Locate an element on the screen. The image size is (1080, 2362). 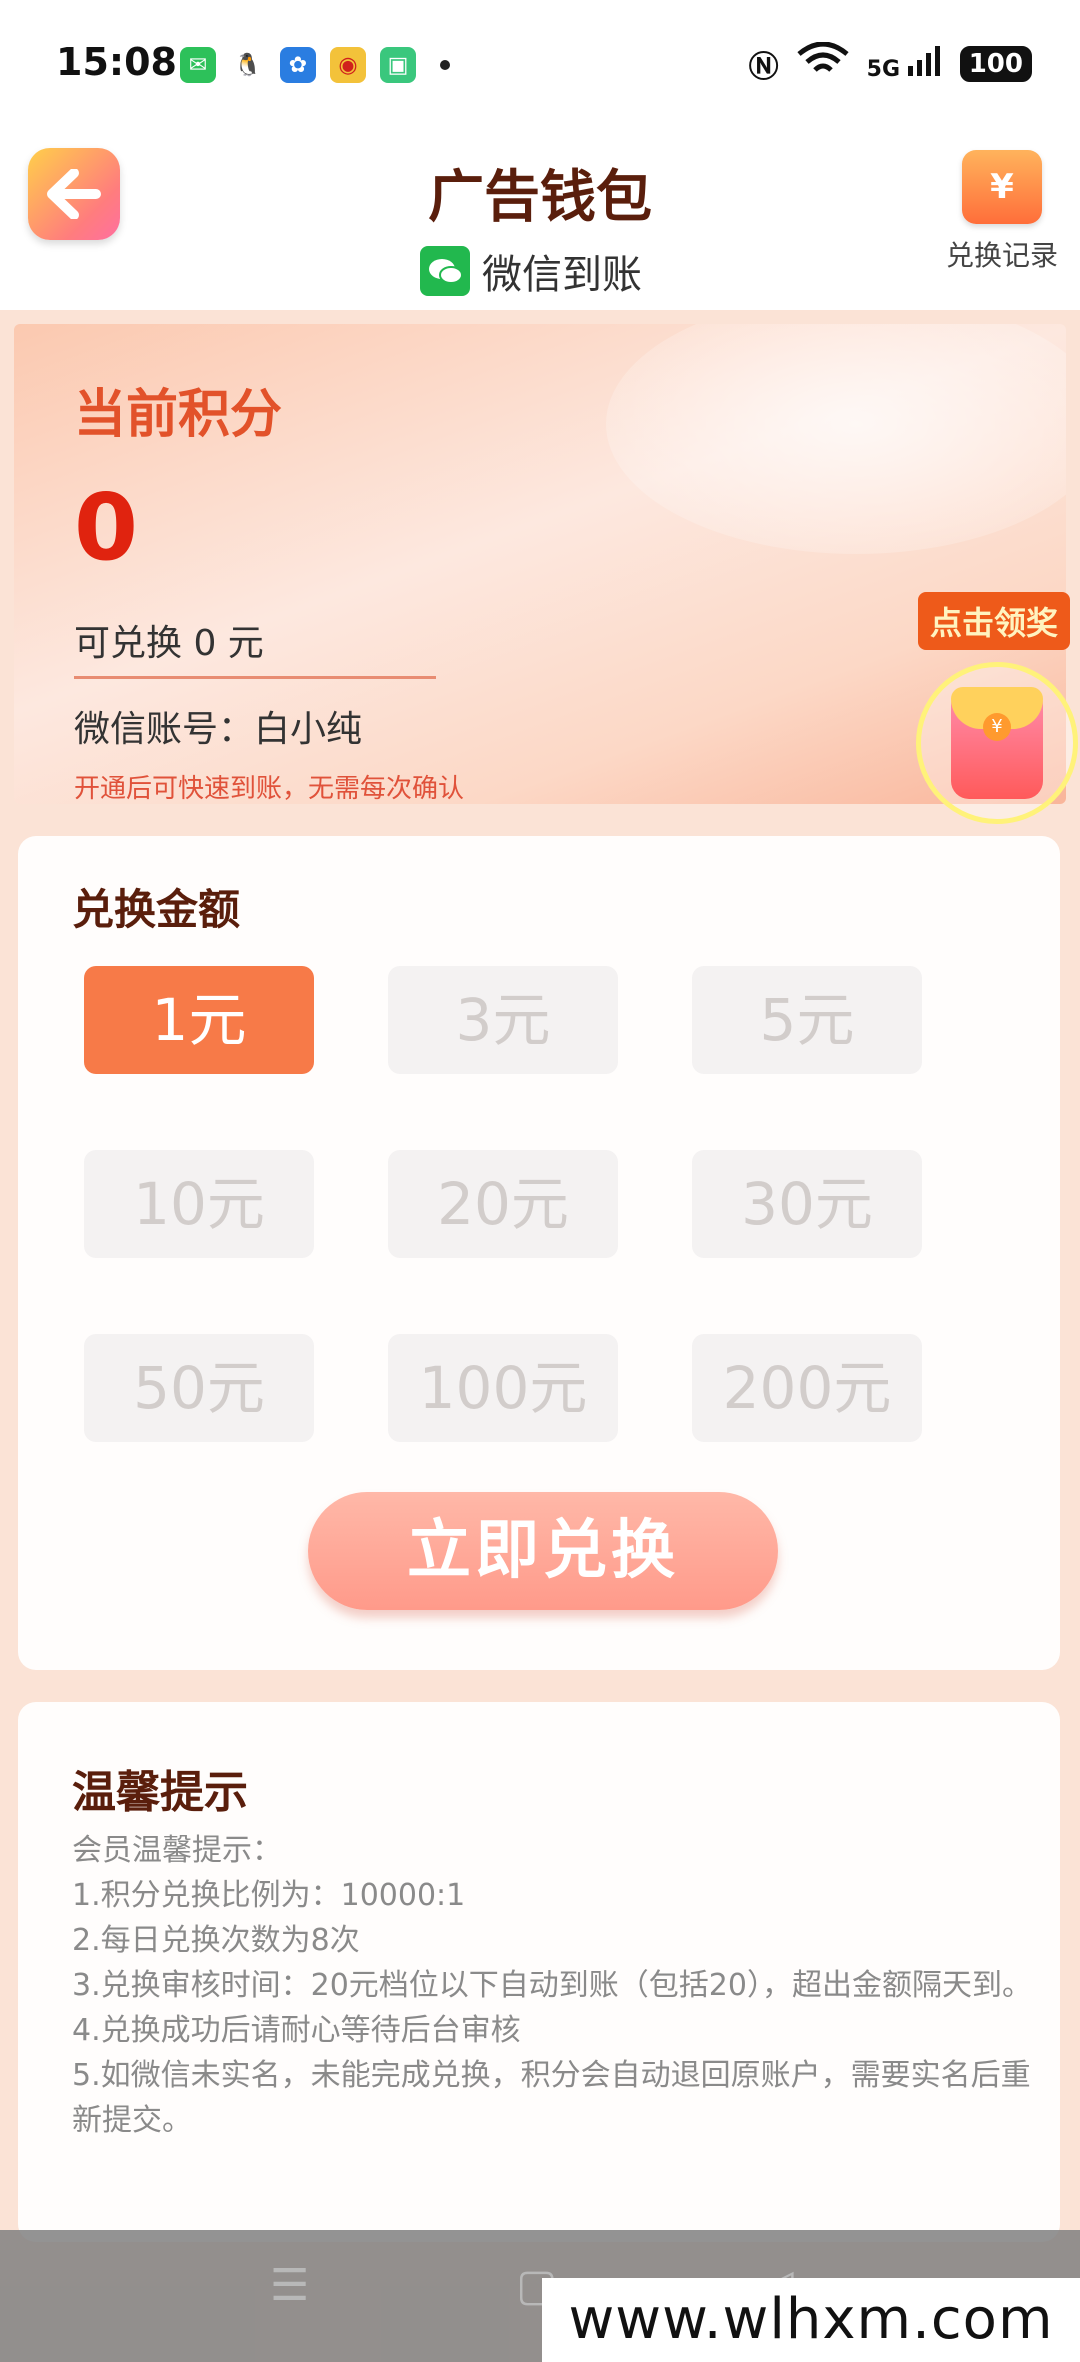
qq-icon: 🐧 is located at coordinates (248, 65).